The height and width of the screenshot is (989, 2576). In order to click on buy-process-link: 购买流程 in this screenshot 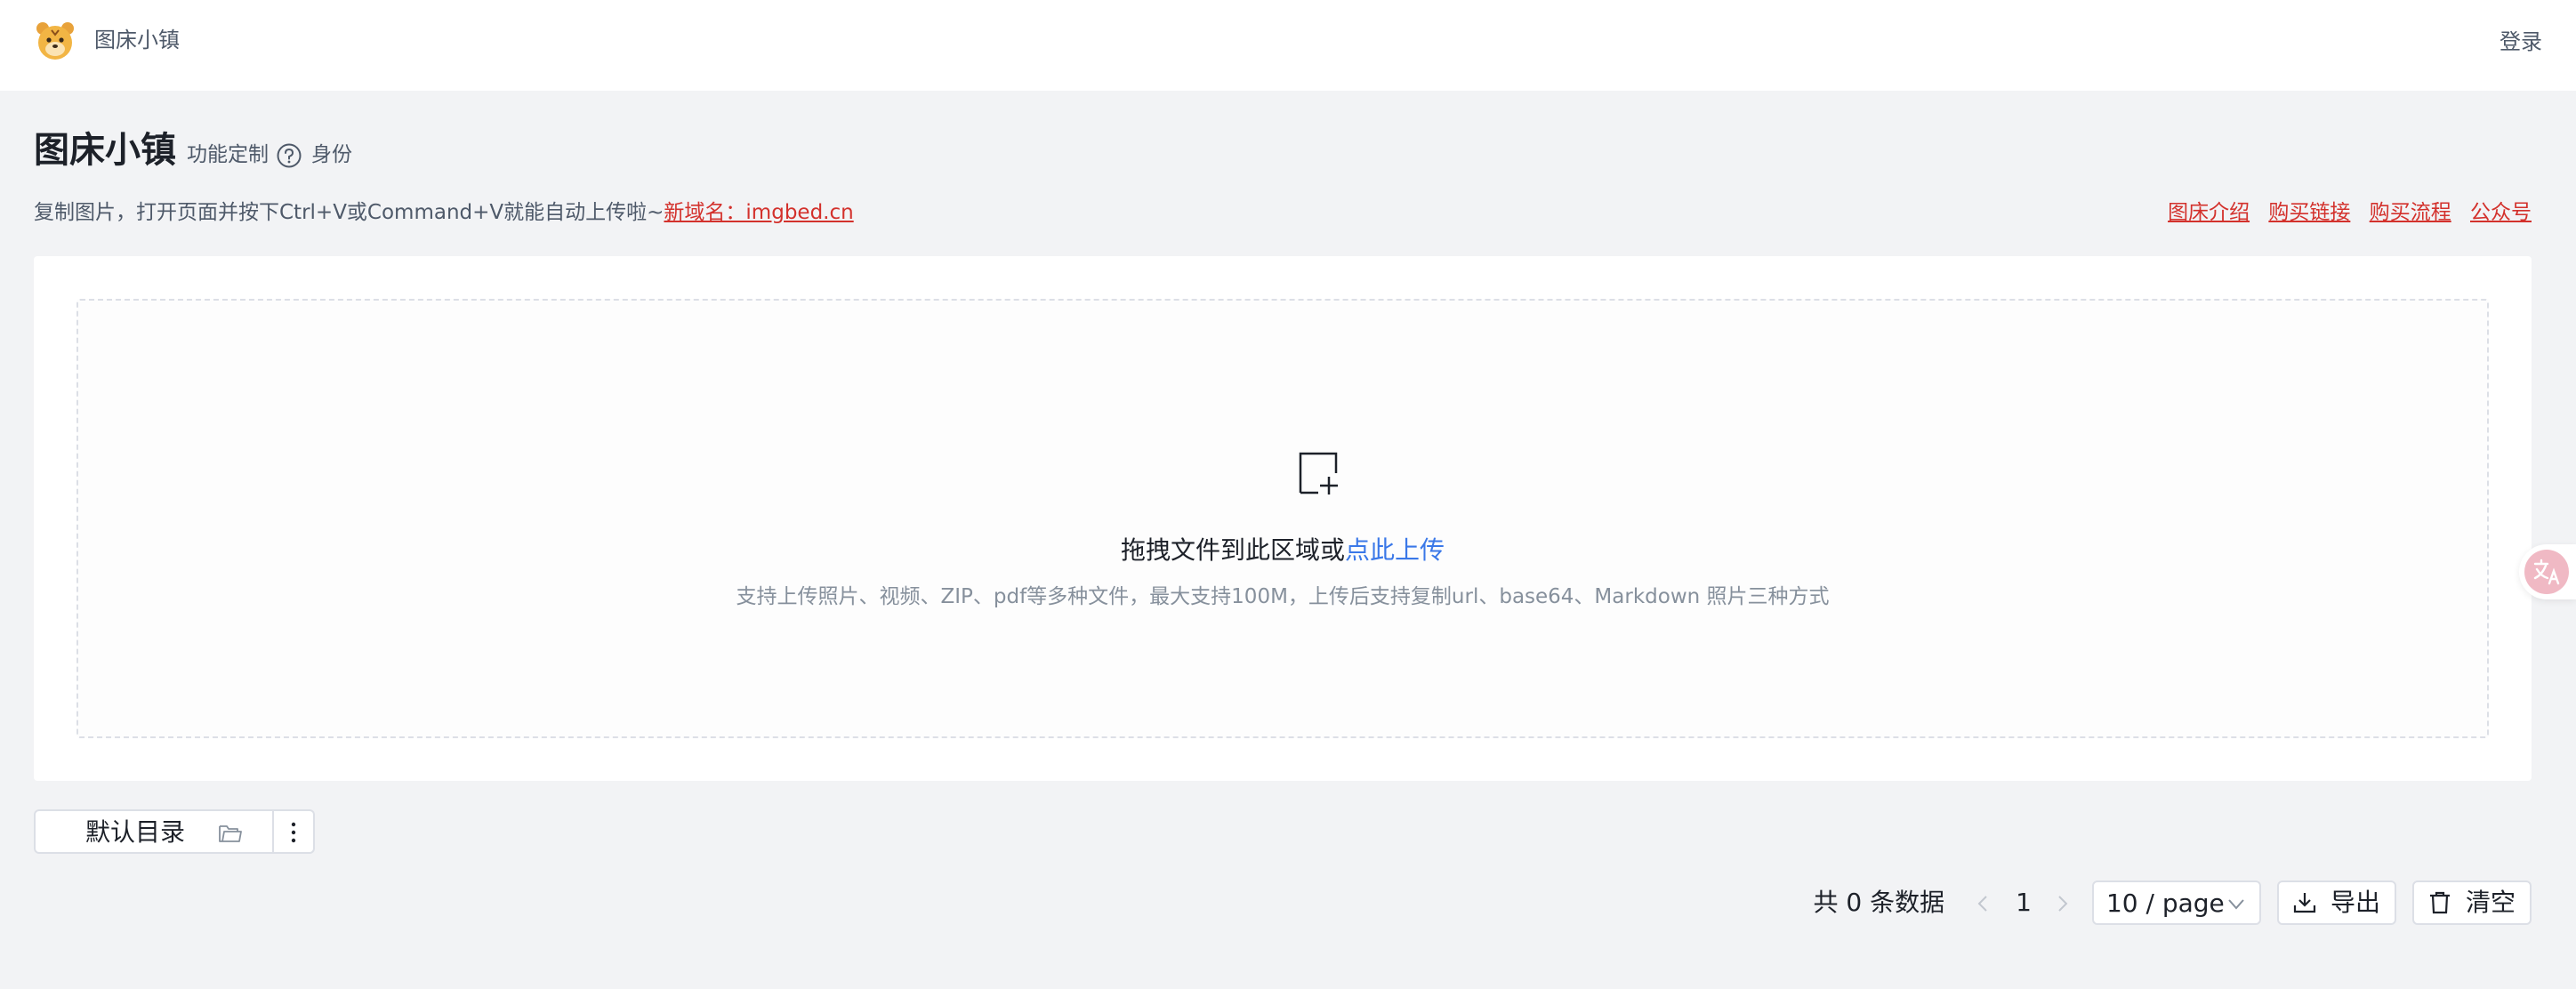, I will do `click(2410, 212)`.